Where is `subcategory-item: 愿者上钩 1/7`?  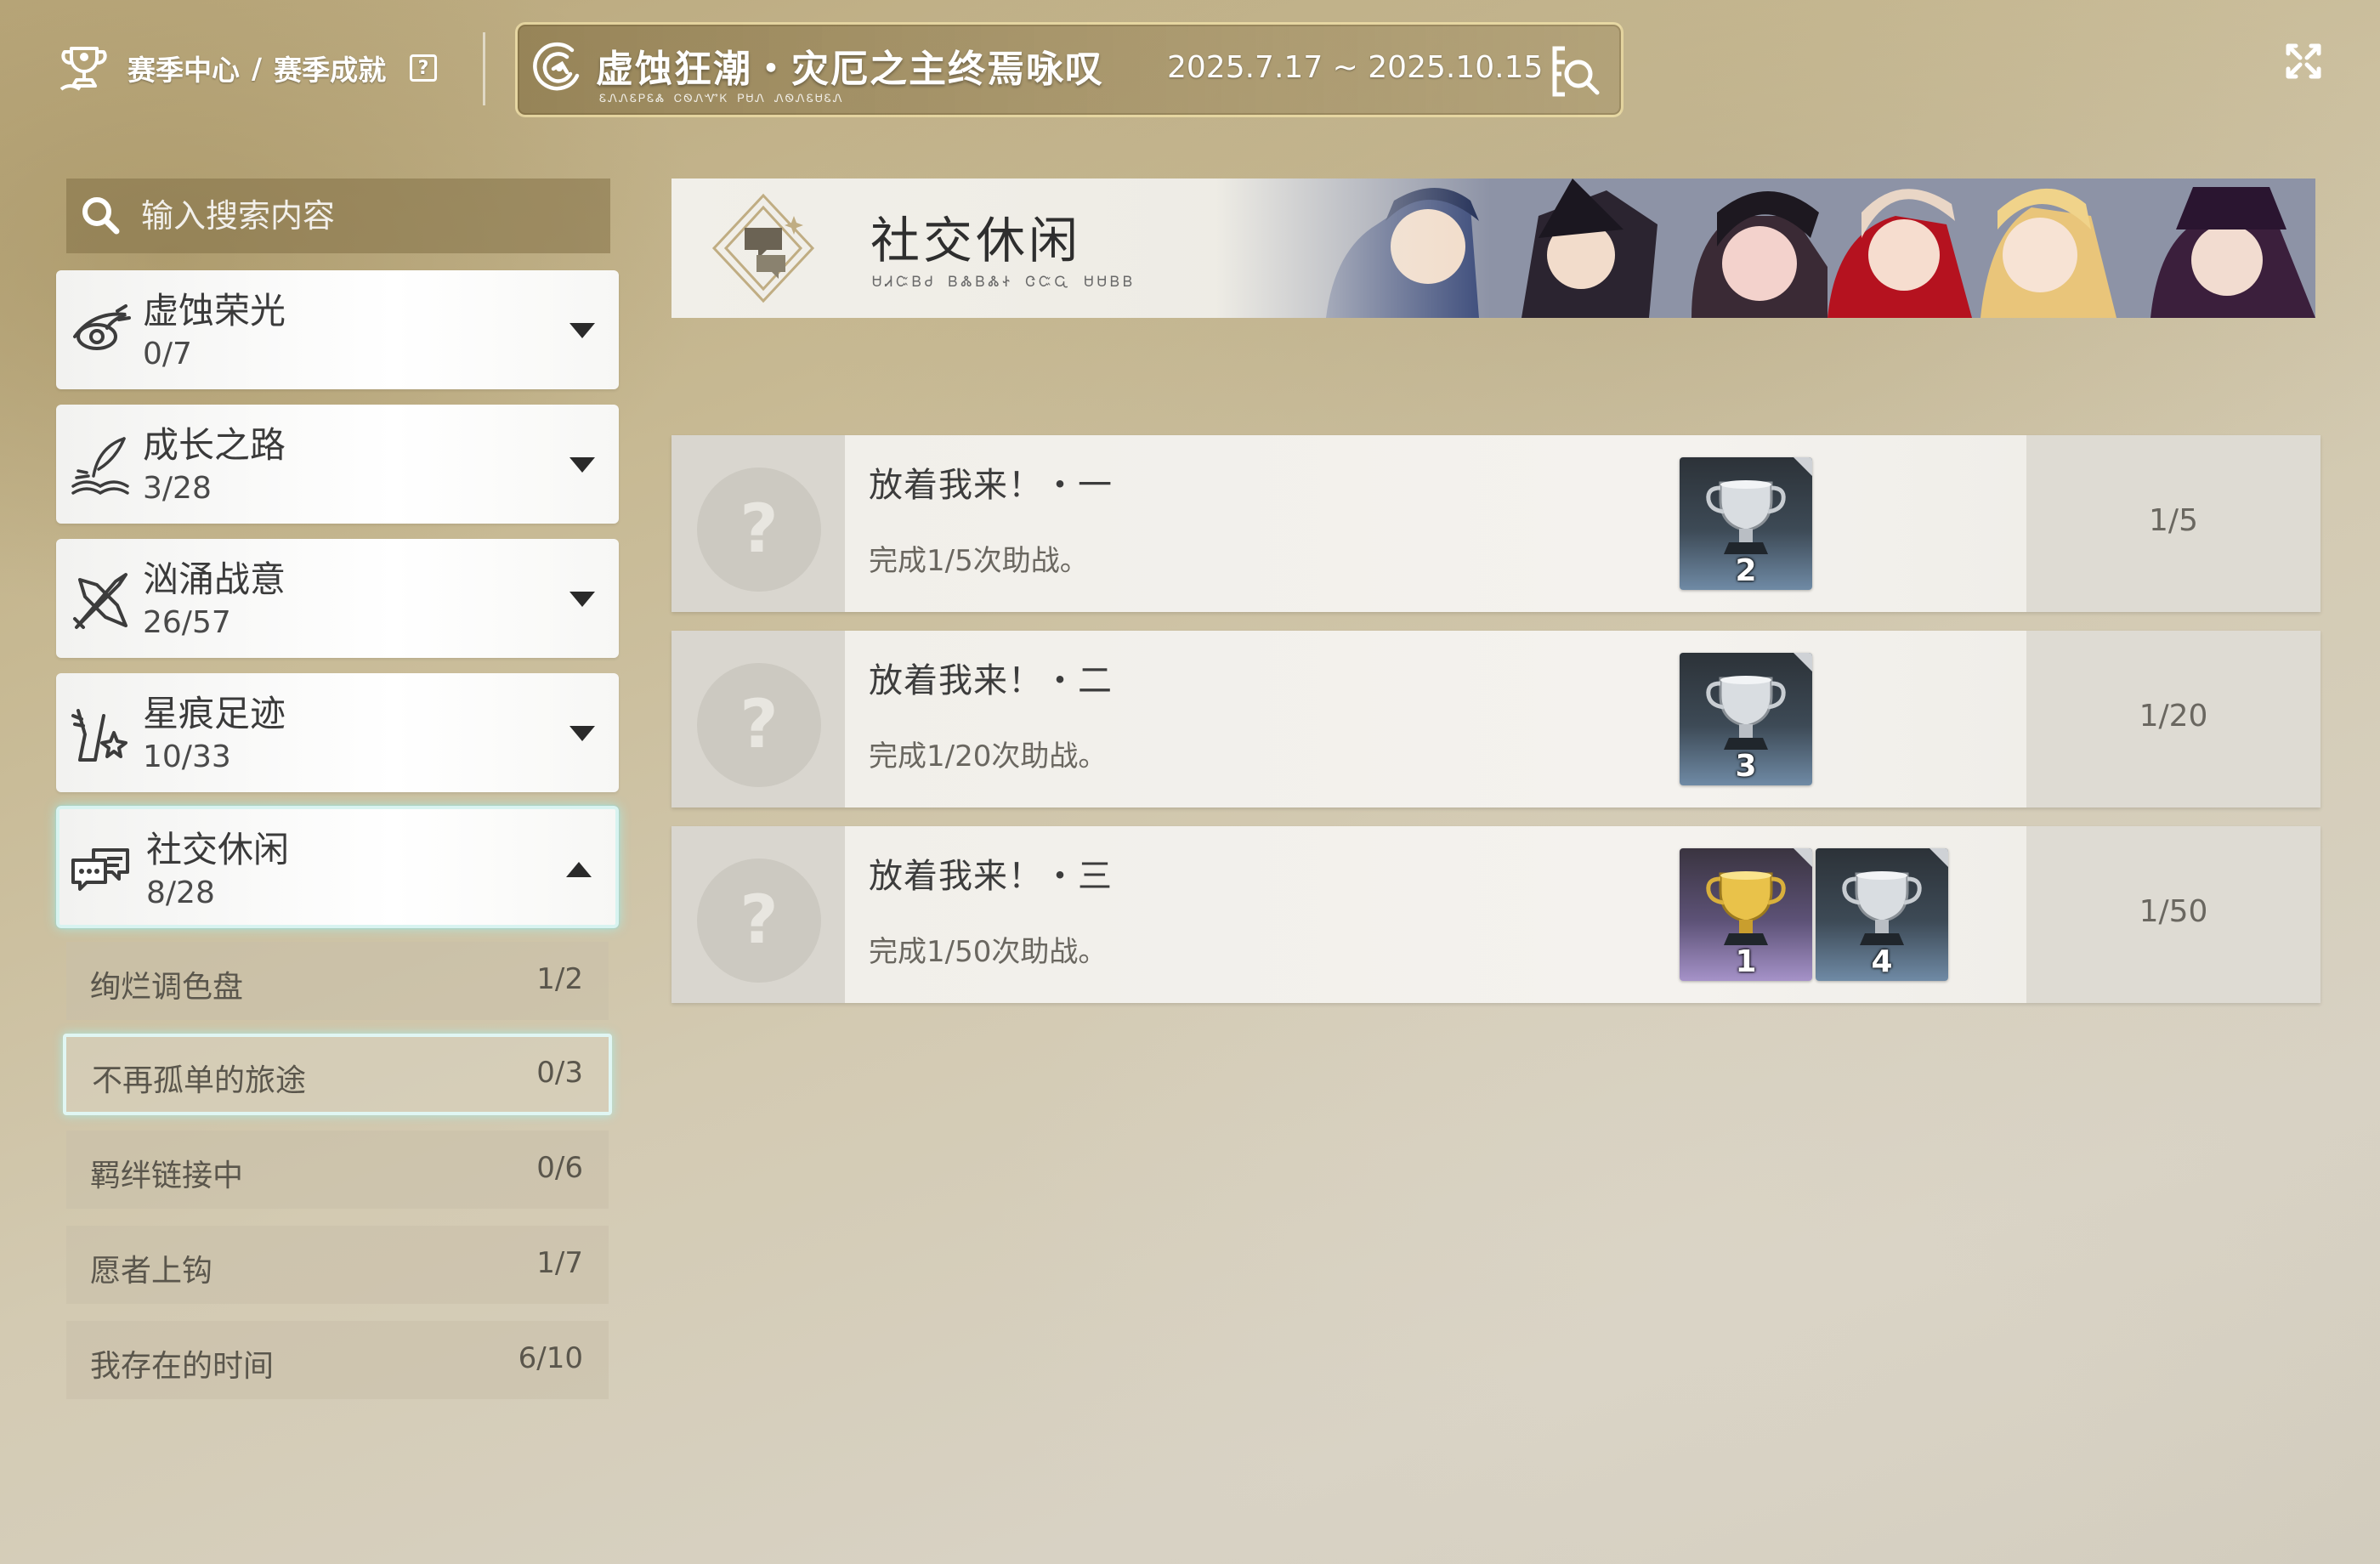
subcategory-item: 愿者上钩 1/7 is located at coordinates (337, 1265).